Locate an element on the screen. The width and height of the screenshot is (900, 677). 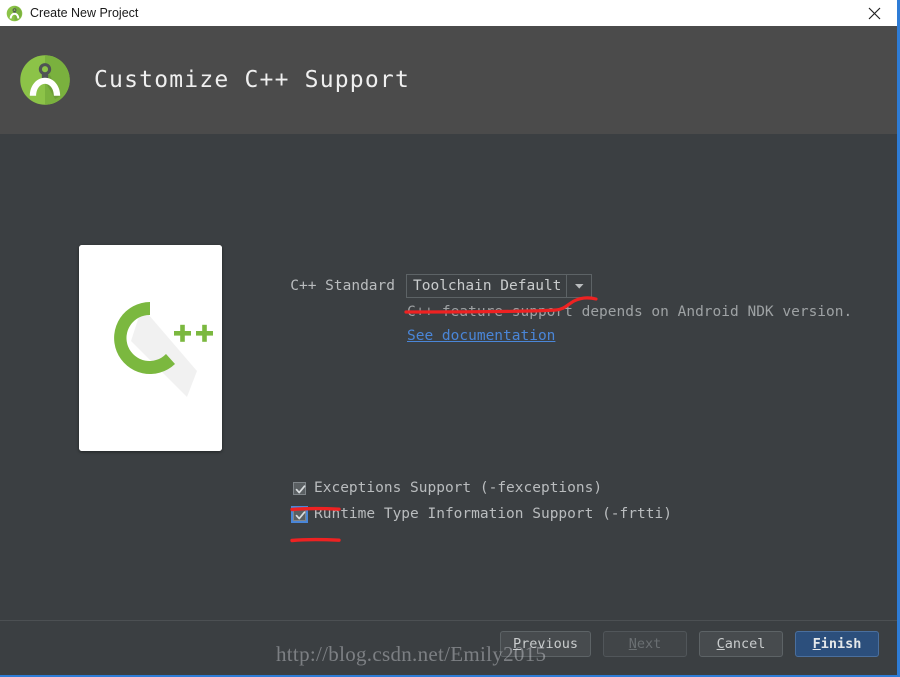
see-documentation-link: See documentation is located at coordinates (481, 336).